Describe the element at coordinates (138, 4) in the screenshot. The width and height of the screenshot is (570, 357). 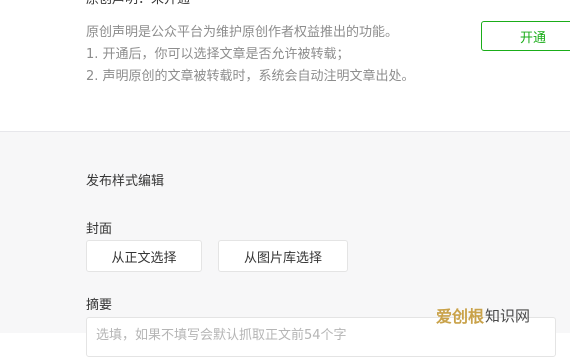
I see `original-status-text: 原创声明：未开通` at that location.